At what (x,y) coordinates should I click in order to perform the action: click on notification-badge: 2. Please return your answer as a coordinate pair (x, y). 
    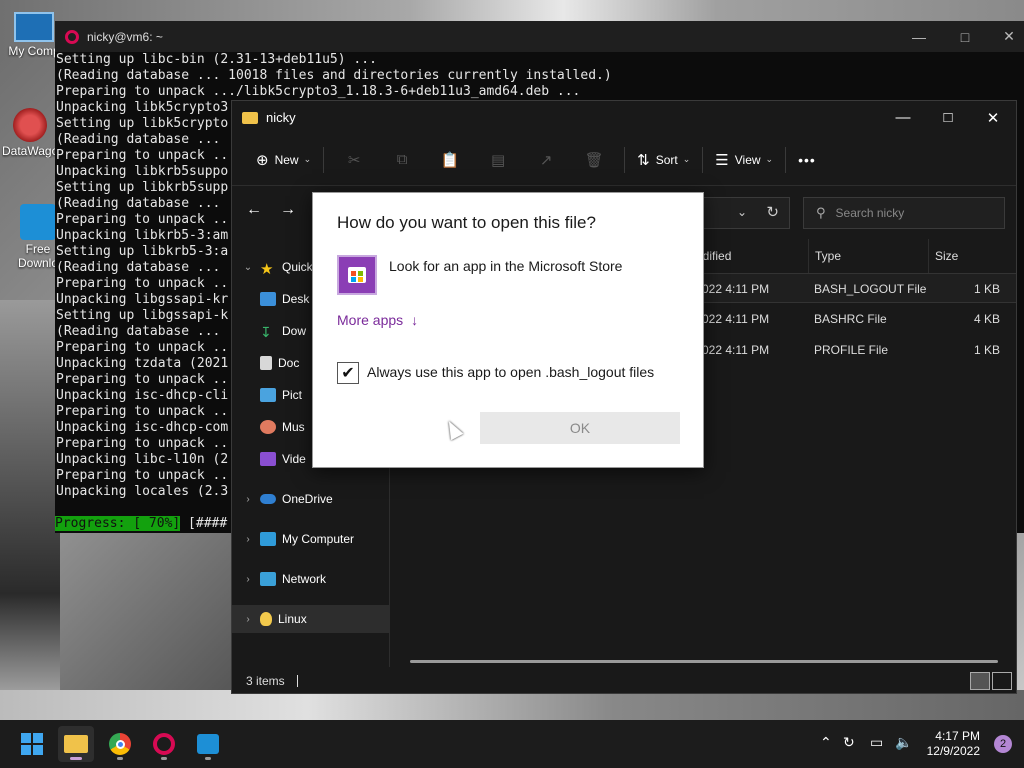
    Looking at the image, I should click on (1003, 744).